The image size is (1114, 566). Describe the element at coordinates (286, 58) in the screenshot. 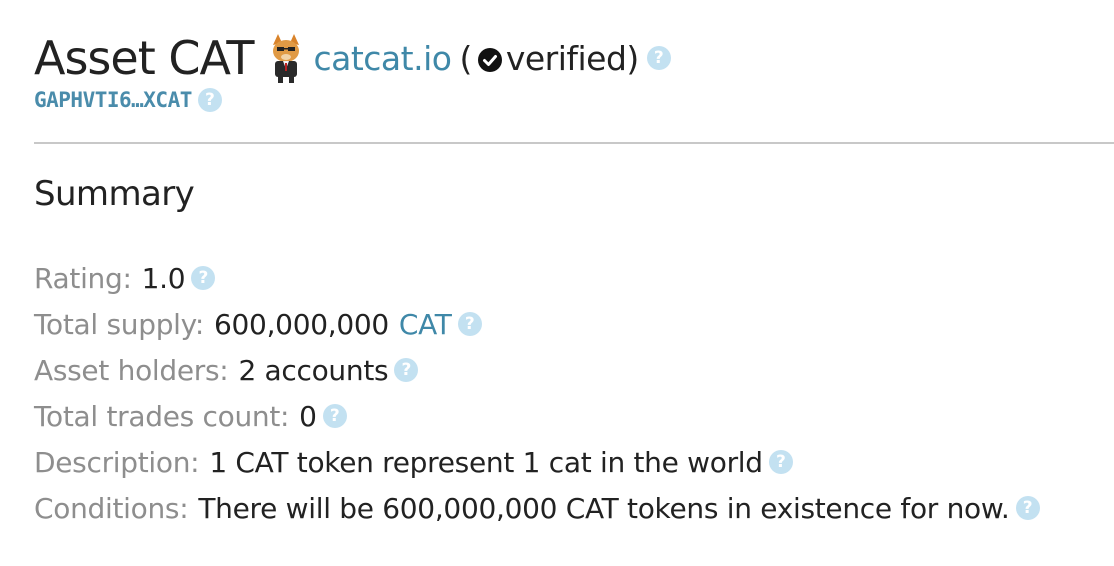

I see `cat-logo-icon` at that location.